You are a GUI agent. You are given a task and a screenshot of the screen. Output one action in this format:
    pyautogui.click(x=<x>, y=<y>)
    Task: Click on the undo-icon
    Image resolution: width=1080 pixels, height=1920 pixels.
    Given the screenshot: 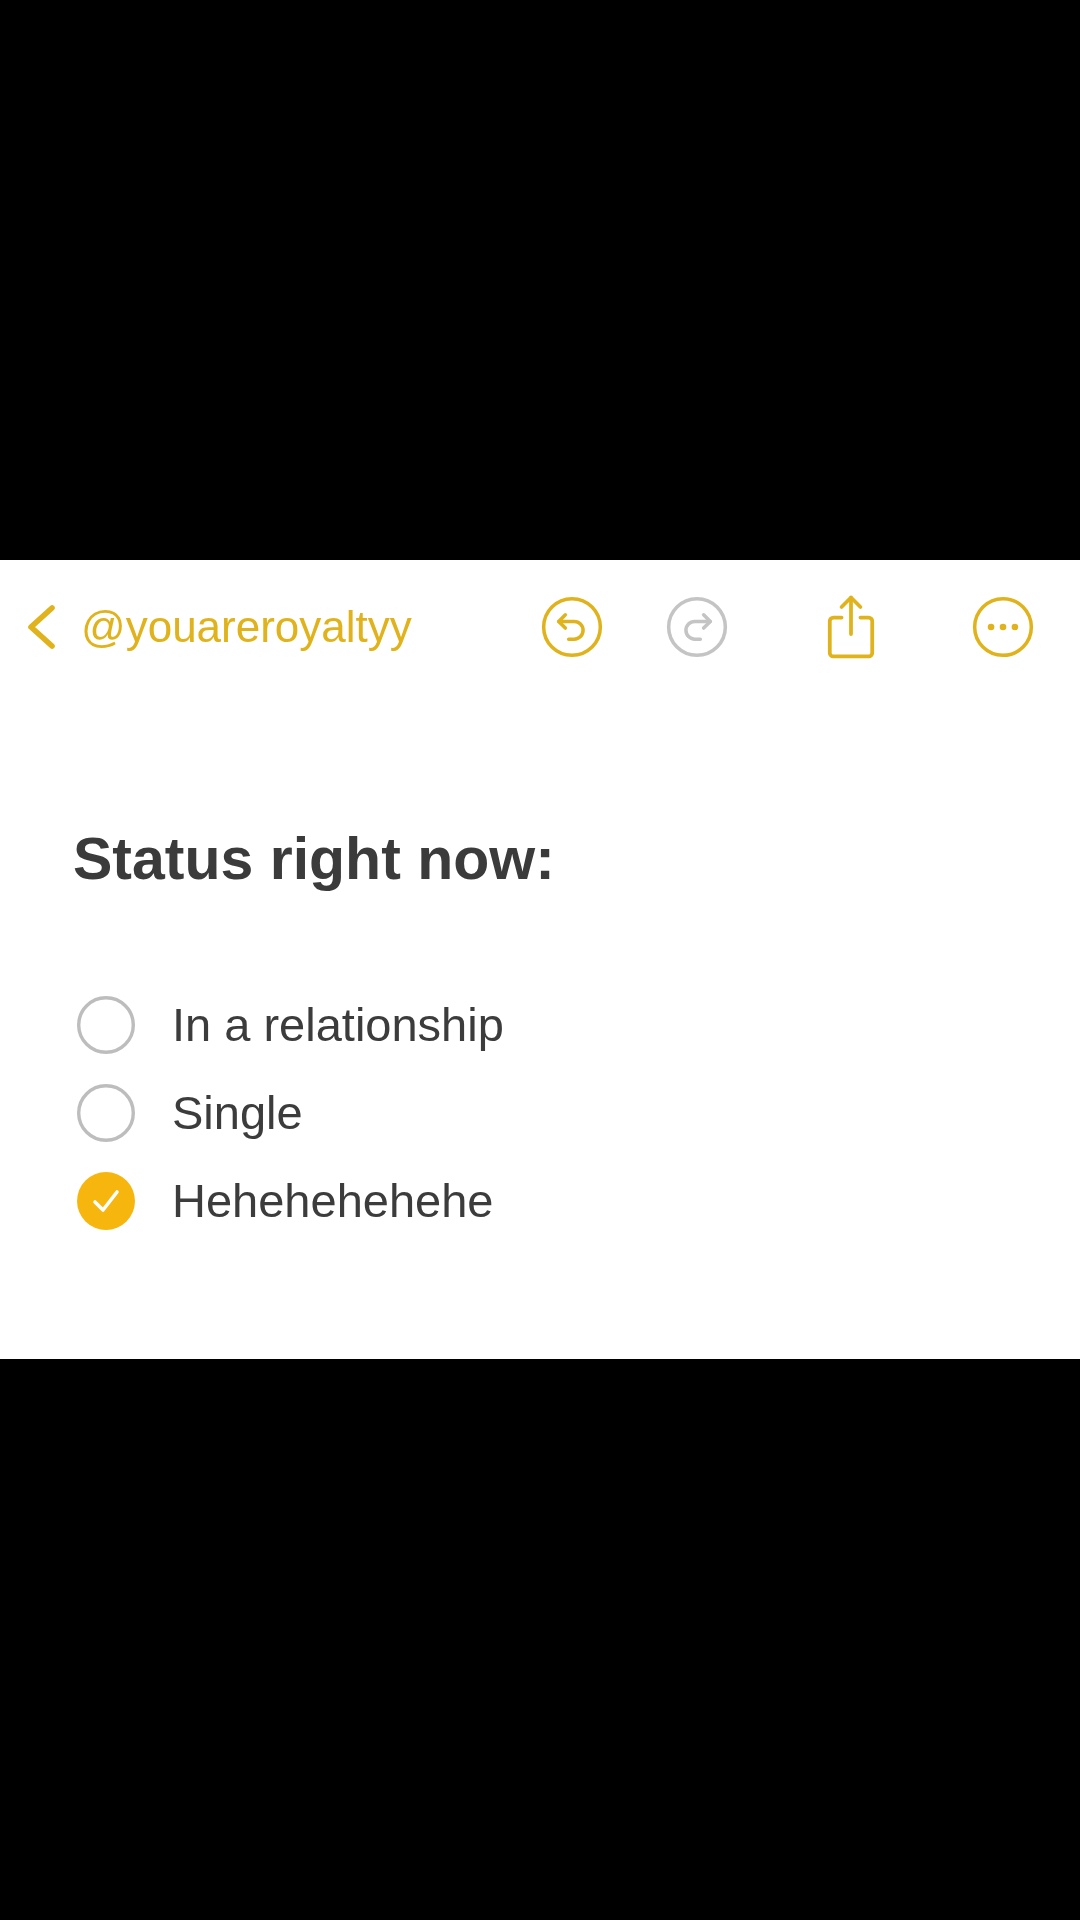 What is the action you would take?
    pyautogui.click(x=572, y=627)
    